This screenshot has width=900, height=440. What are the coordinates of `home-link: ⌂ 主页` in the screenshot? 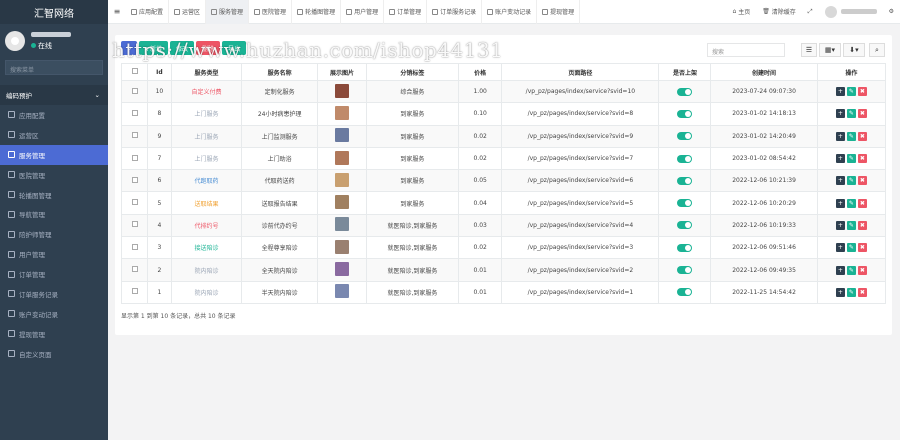 It's located at (741, 12).